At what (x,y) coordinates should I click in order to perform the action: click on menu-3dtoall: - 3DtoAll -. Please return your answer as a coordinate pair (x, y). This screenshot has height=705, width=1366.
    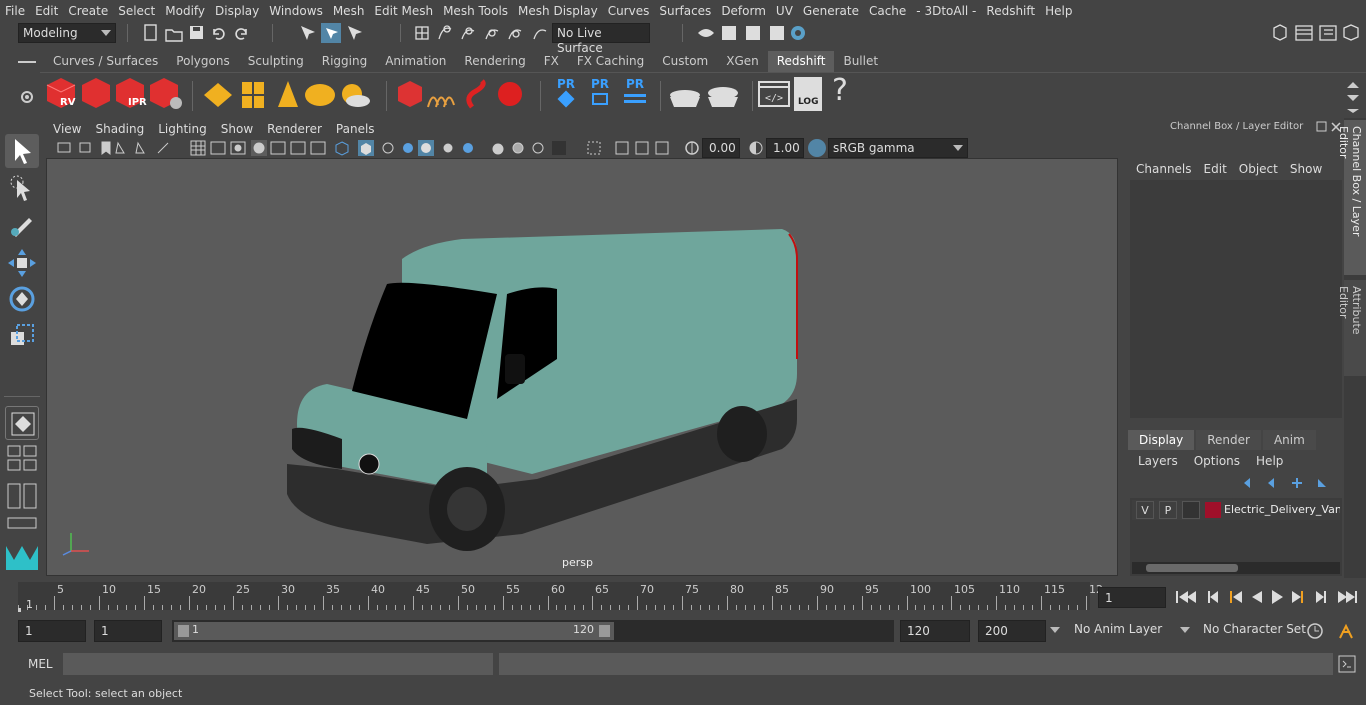
    Looking at the image, I should click on (946, 11).